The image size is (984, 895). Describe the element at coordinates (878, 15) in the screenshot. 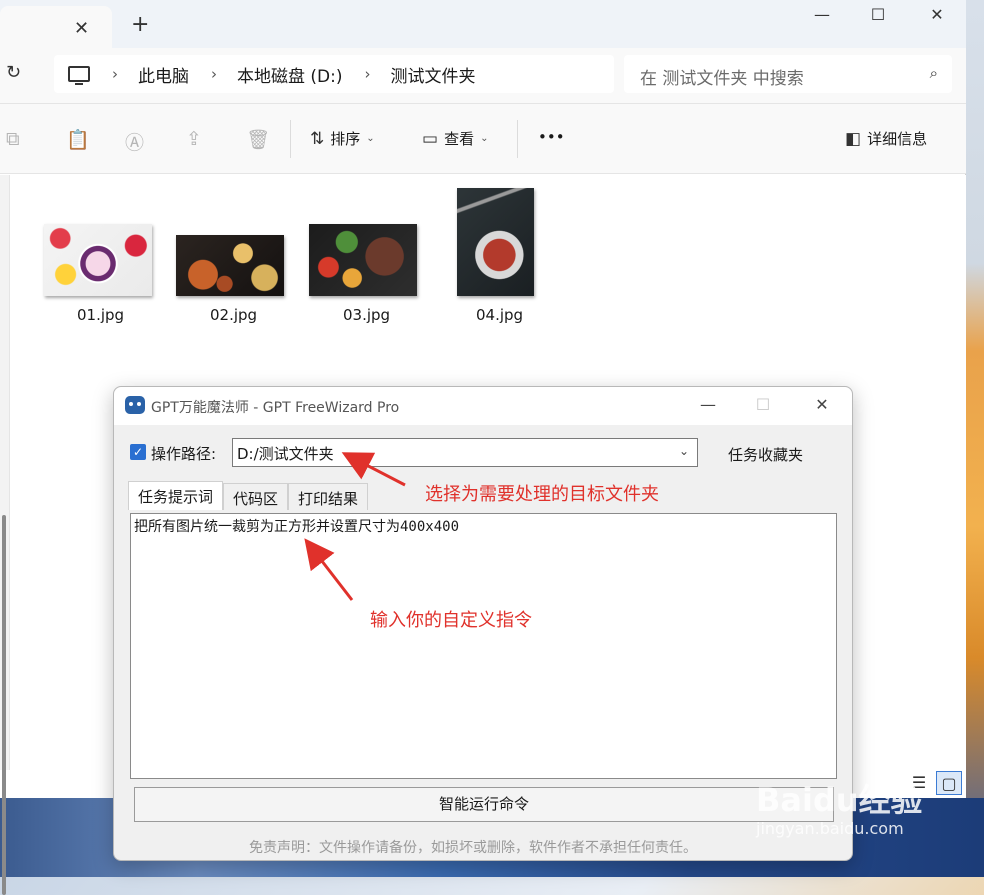

I see `maximize-button: ☐` at that location.